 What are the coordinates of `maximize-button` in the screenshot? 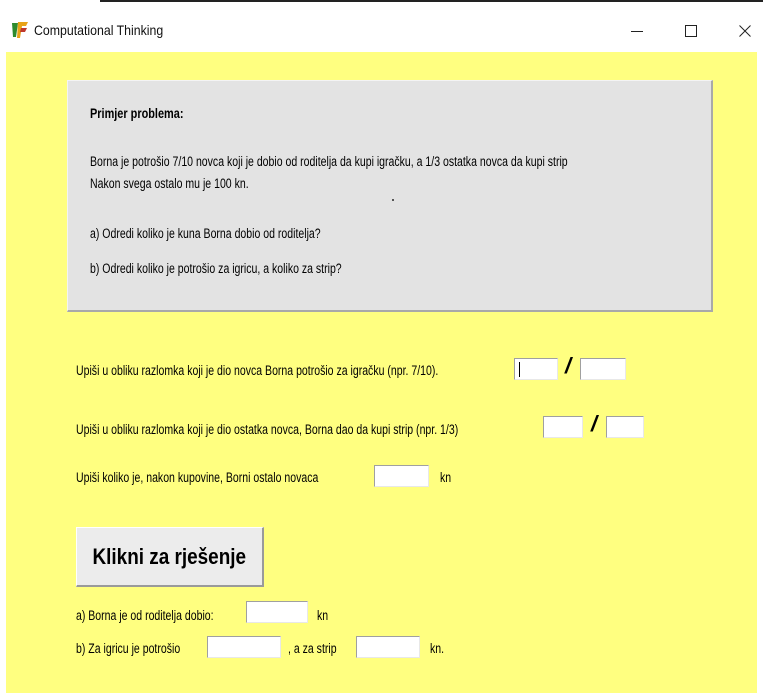 It's located at (691, 31).